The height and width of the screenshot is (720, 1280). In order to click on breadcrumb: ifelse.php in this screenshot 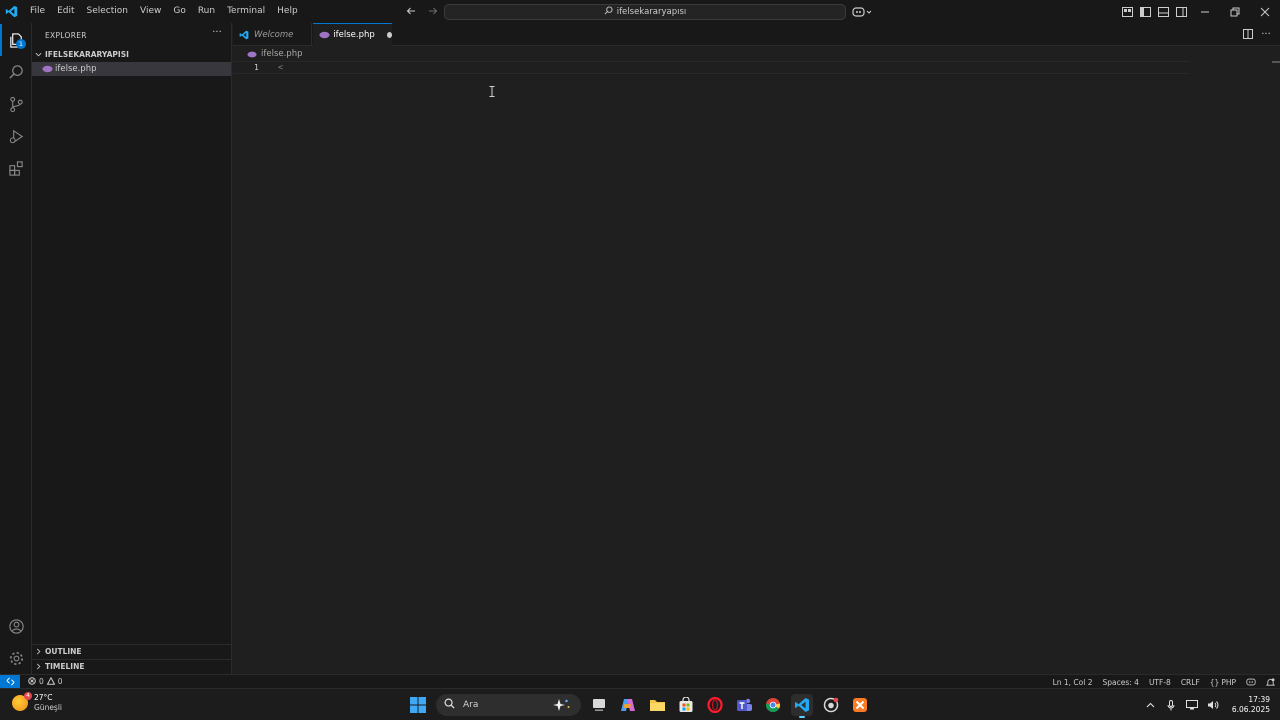, I will do `click(267, 54)`.